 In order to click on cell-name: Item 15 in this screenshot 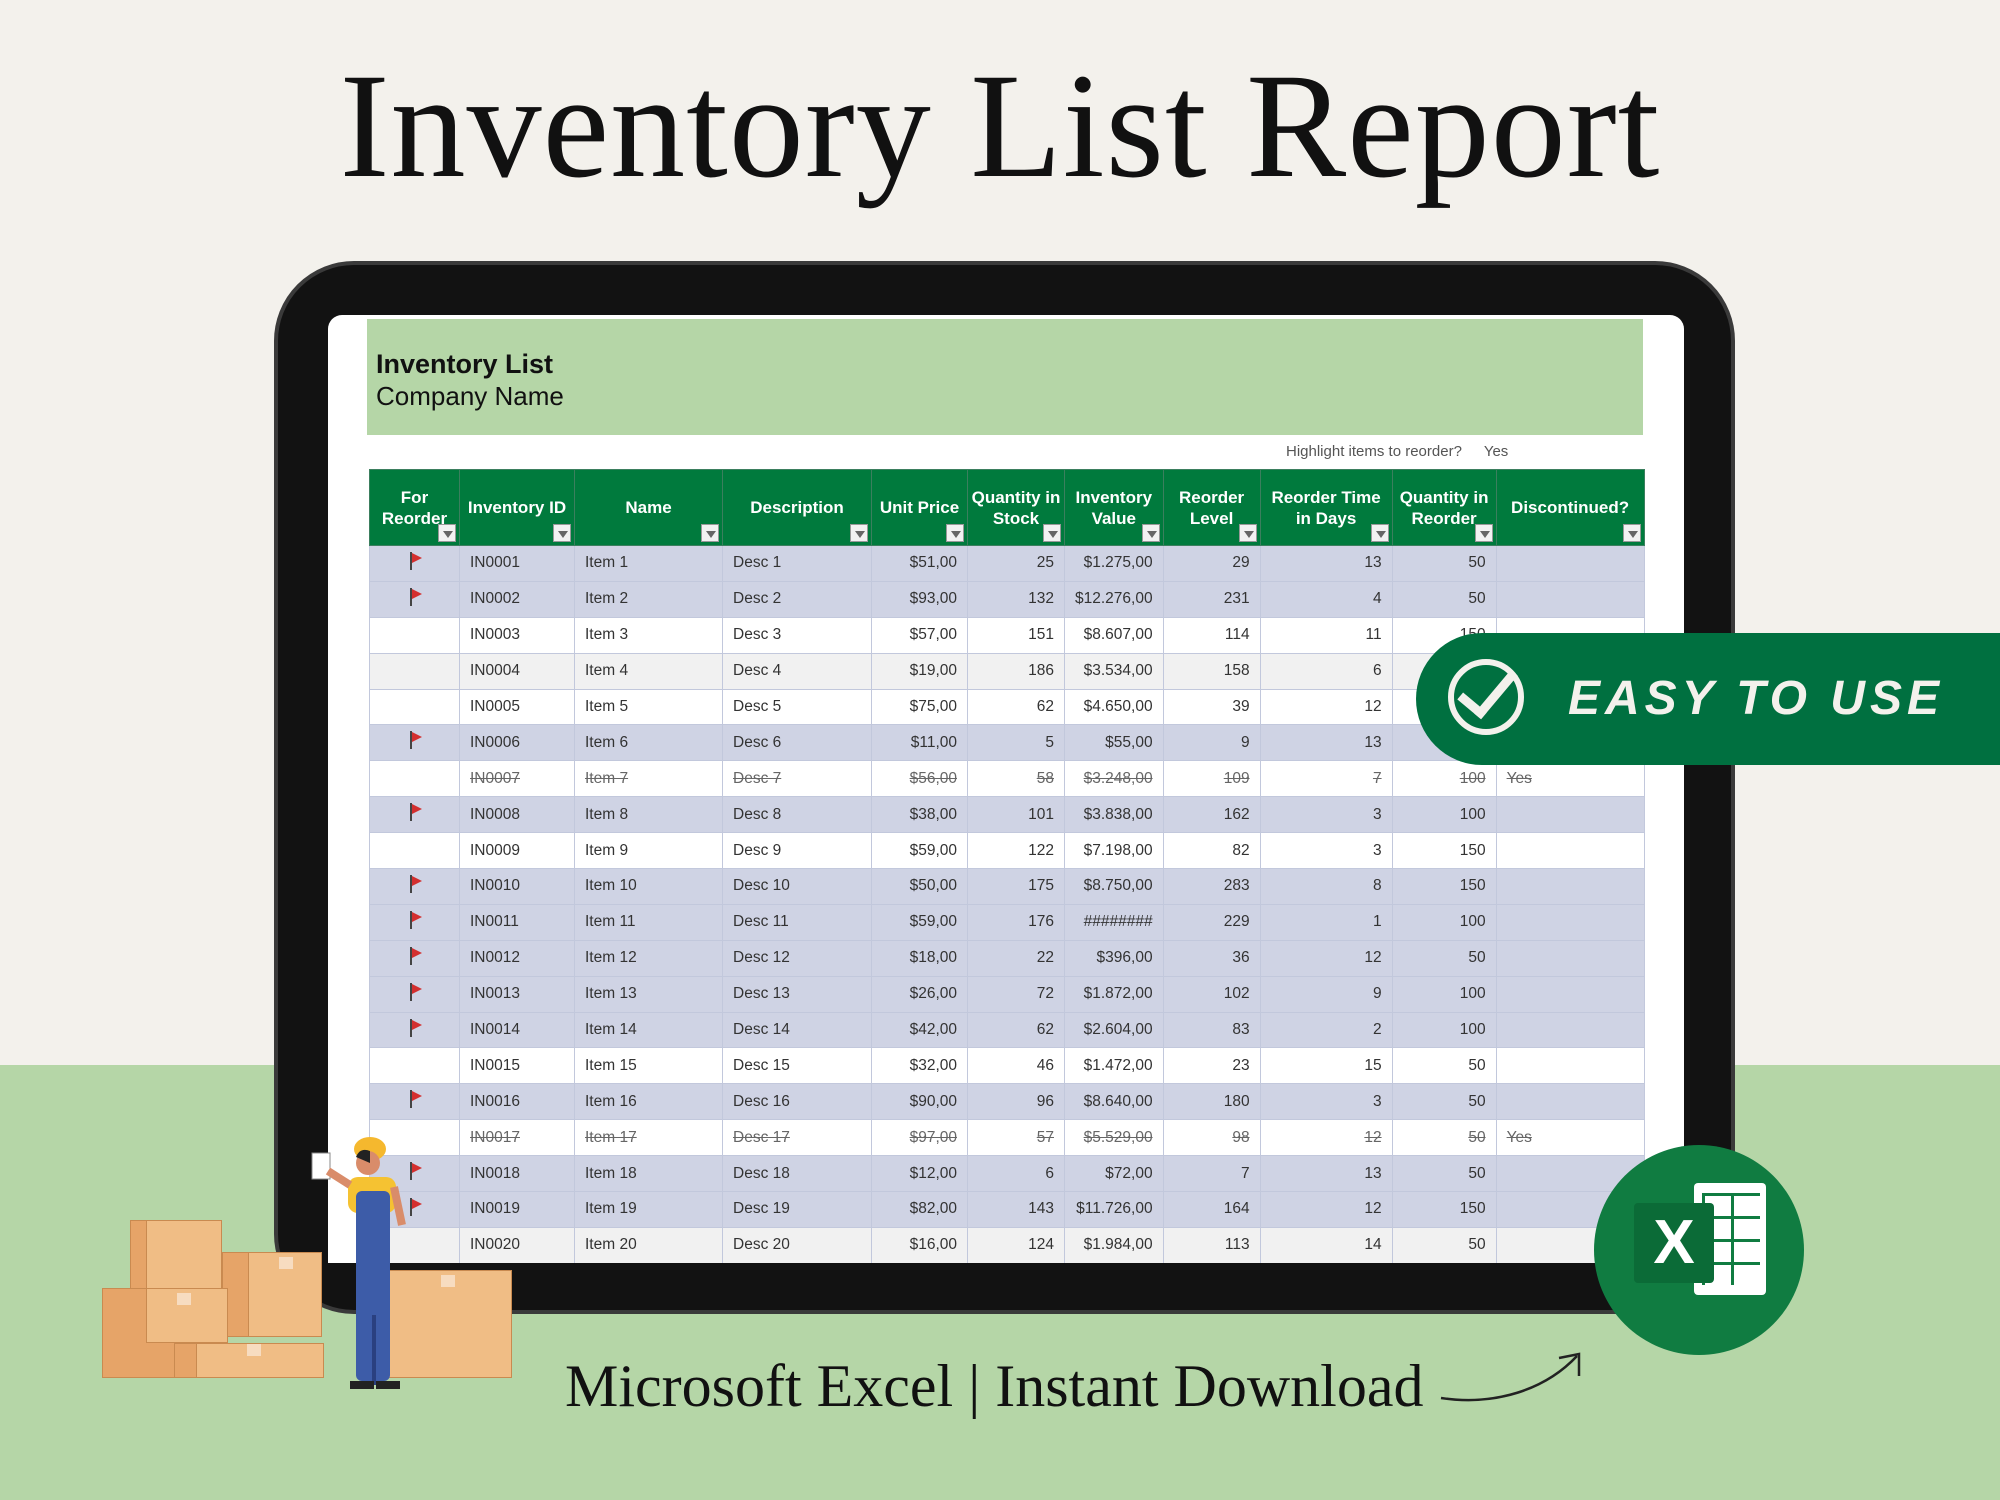, I will do `click(648, 1066)`.